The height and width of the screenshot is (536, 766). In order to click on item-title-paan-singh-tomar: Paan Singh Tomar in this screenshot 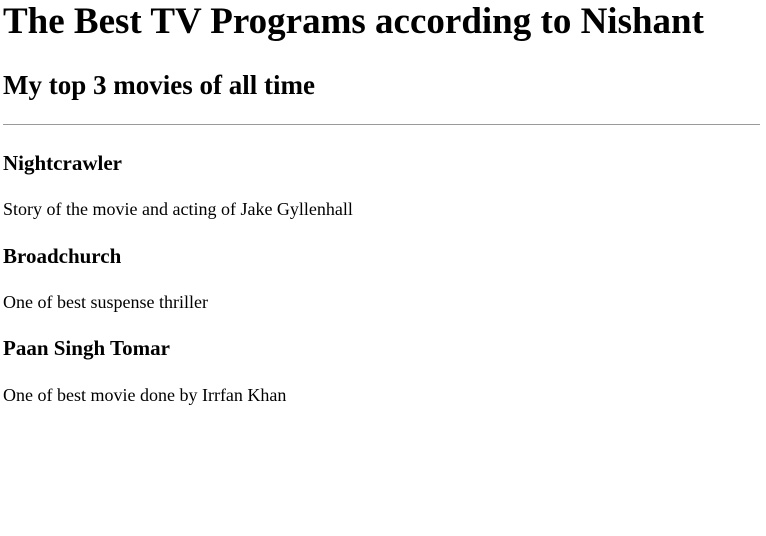, I will do `click(86, 348)`.